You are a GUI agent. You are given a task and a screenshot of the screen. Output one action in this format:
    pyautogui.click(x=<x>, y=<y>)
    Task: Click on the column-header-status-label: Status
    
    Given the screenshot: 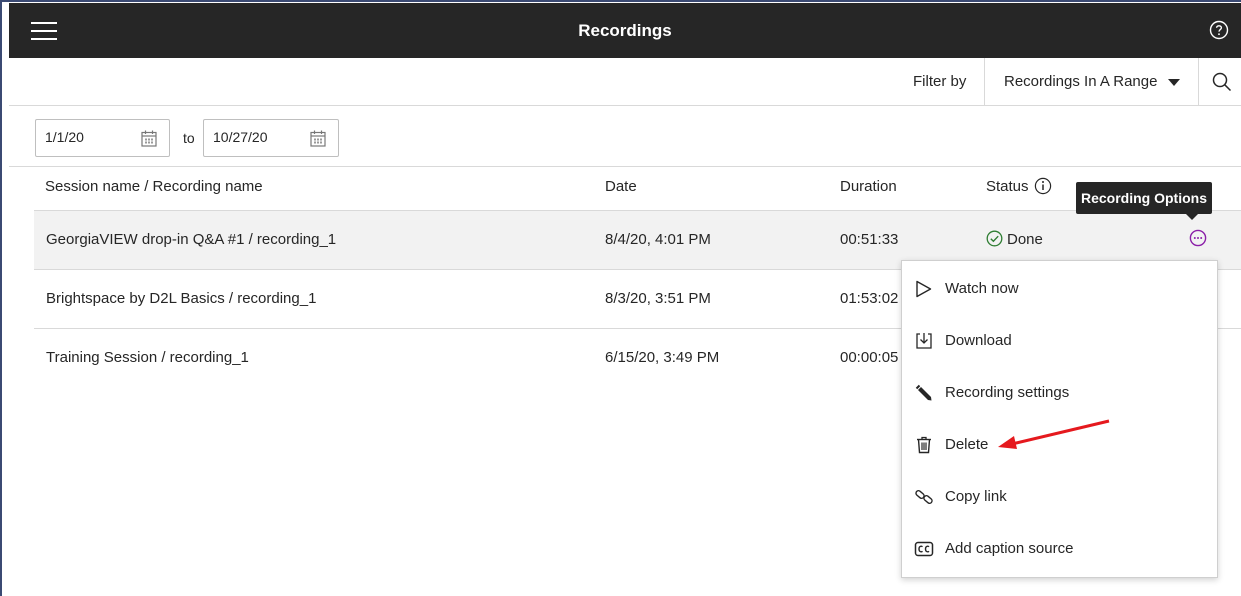 What is the action you would take?
    pyautogui.click(x=1007, y=186)
    